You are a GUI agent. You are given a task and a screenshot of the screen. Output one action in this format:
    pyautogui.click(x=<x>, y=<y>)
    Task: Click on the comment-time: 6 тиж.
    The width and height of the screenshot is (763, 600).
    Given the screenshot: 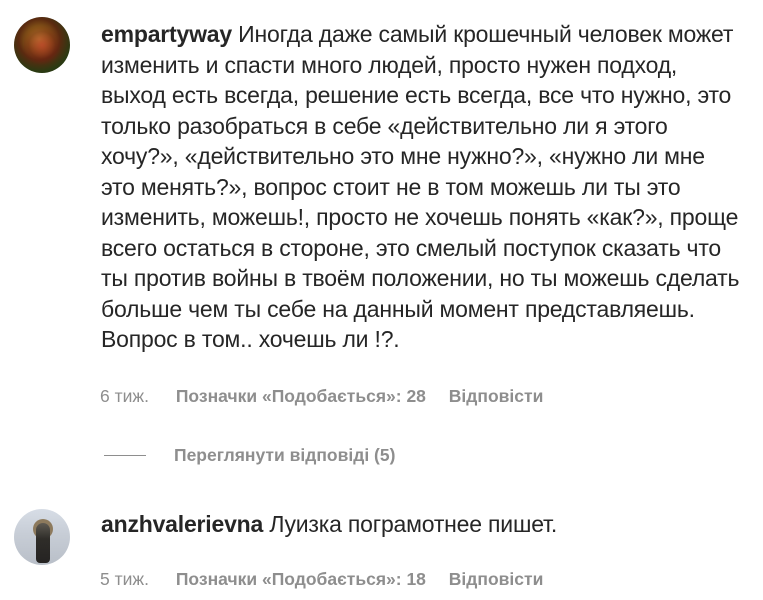 What is the action you would take?
    pyautogui.click(x=124, y=396)
    